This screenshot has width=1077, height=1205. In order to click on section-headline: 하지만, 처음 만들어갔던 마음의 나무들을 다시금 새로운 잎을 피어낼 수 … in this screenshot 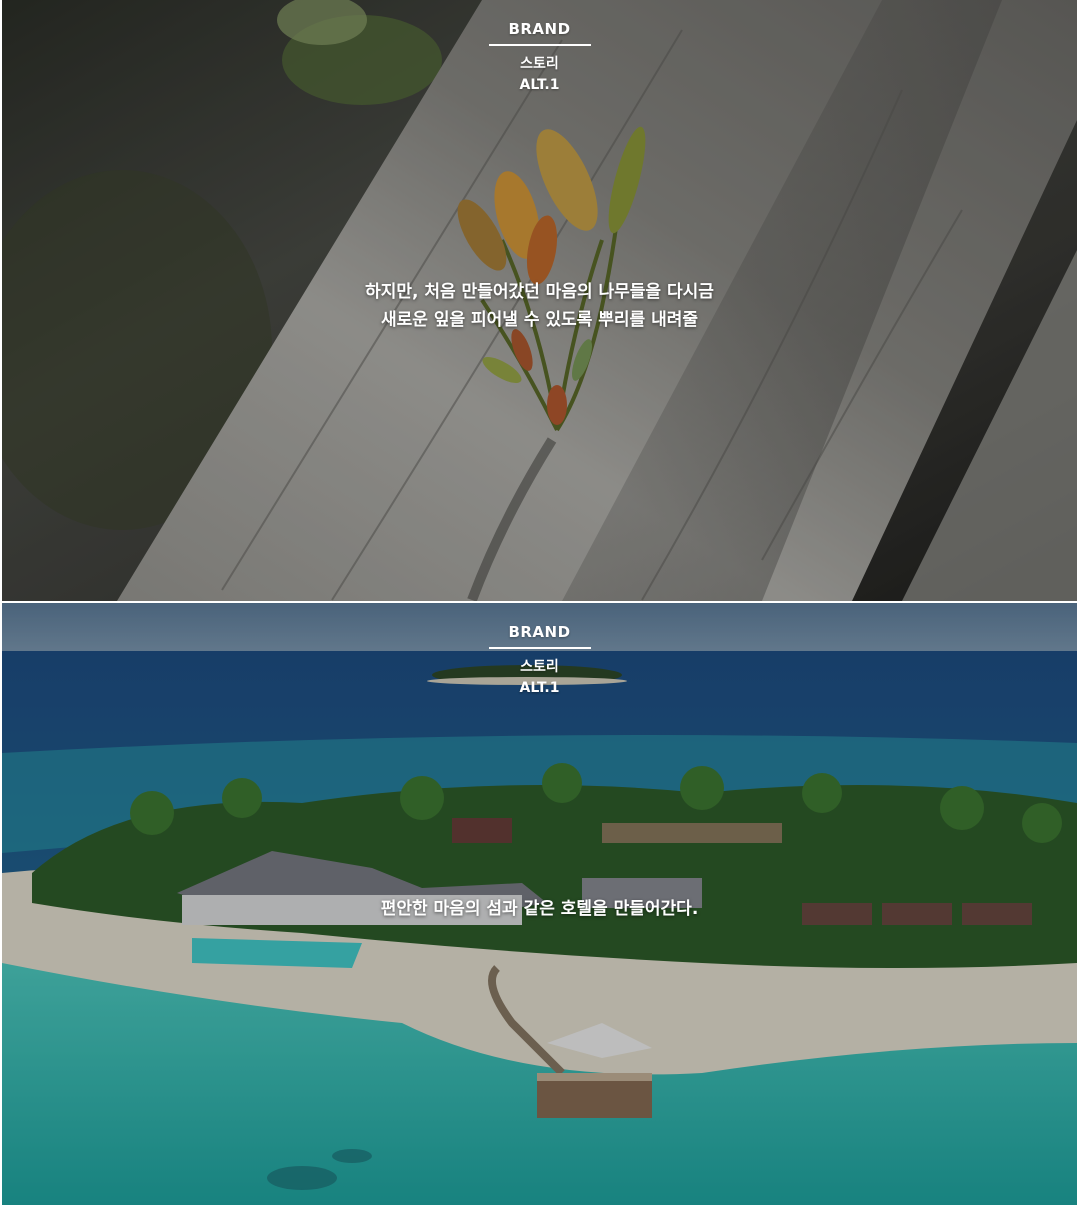, I will do `click(539, 306)`.